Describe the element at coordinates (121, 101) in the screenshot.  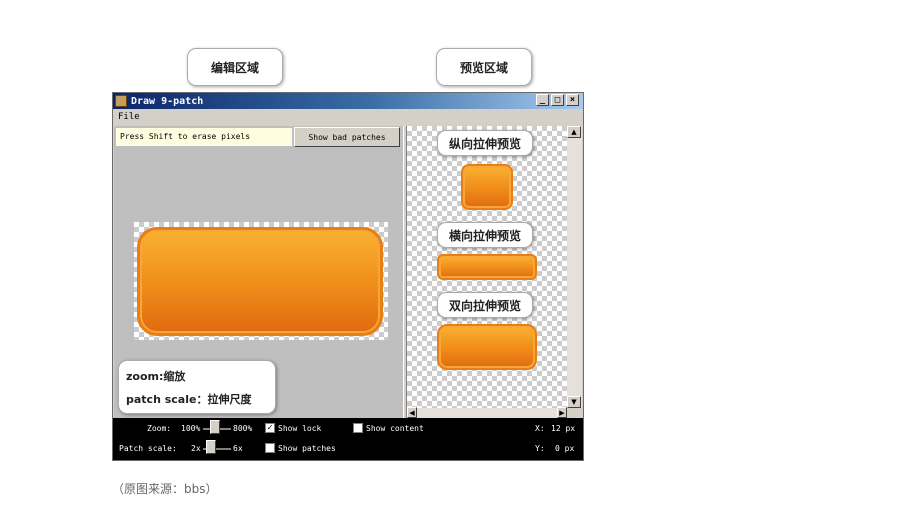
I see `java-app-icon` at that location.